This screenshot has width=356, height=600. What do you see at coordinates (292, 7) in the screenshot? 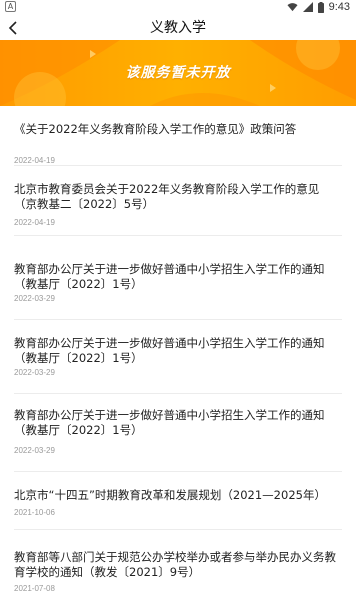
I see `wifi-icon` at bounding box center [292, 7].